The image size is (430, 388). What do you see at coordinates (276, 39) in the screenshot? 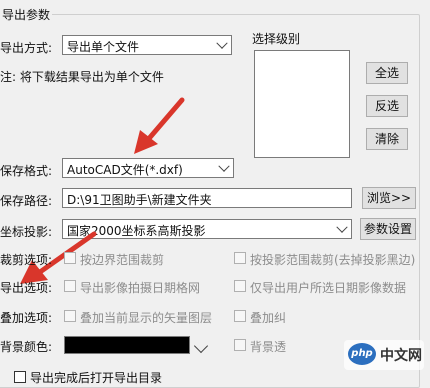
I see `level-select-title: 选择级别` at bounding box center [276, 39].